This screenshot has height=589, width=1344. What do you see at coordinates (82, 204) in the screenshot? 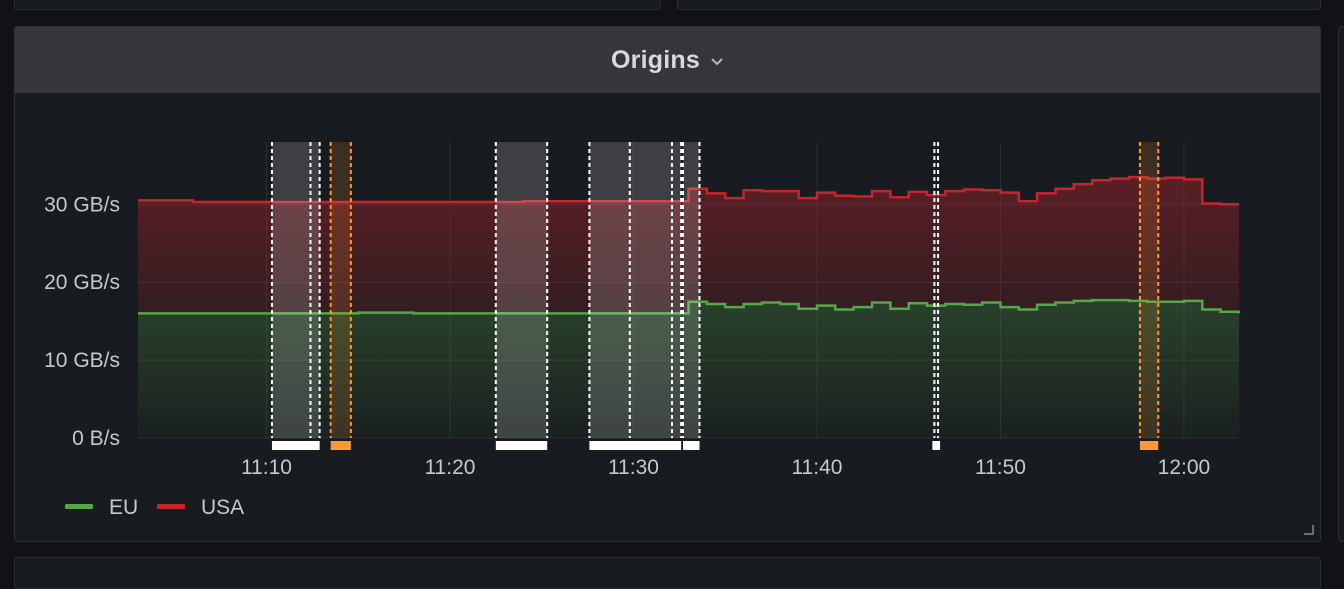
I see `y-tick-label: 30 GB/s` at bounding box center [82, 204].